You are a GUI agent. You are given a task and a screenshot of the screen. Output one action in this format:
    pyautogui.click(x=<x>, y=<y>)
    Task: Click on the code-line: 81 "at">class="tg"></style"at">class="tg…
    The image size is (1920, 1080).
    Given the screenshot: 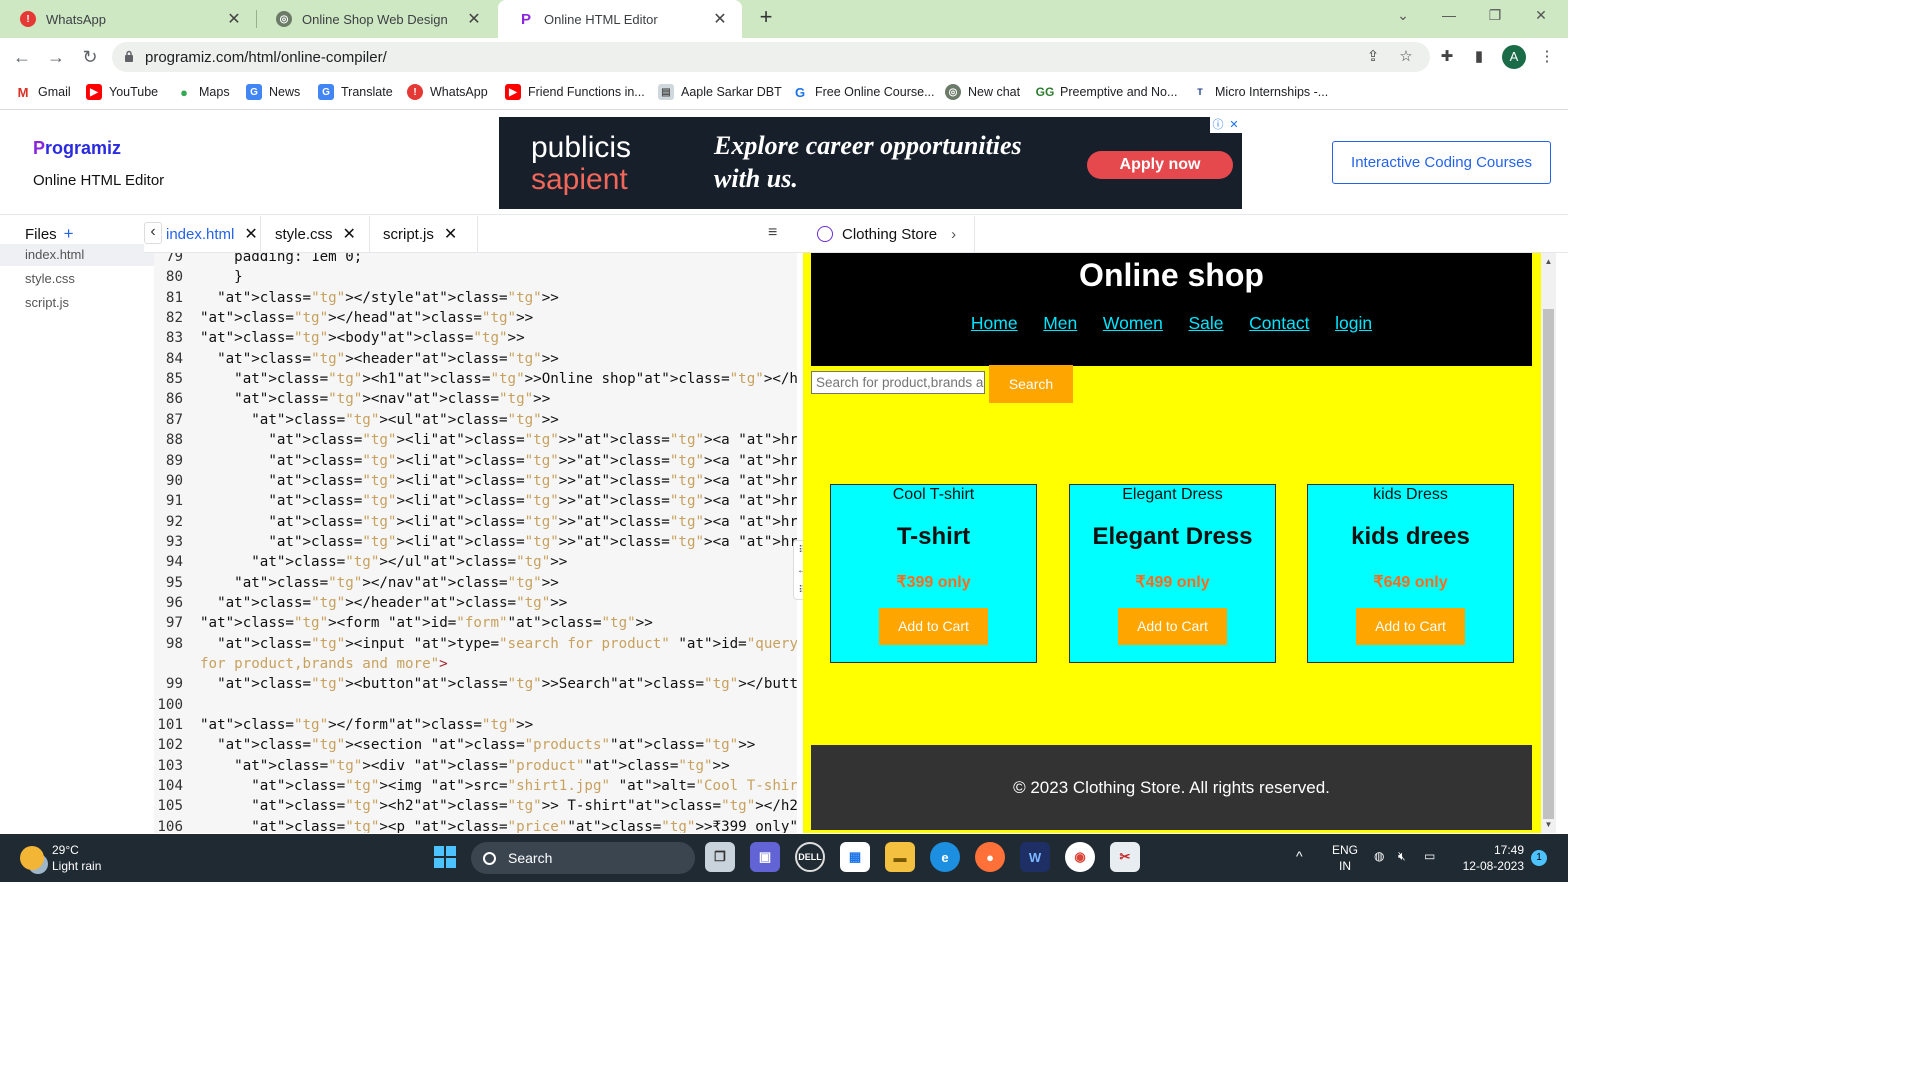 What is the action you would take?
    pyautogui.click(x=475, y=298)
    